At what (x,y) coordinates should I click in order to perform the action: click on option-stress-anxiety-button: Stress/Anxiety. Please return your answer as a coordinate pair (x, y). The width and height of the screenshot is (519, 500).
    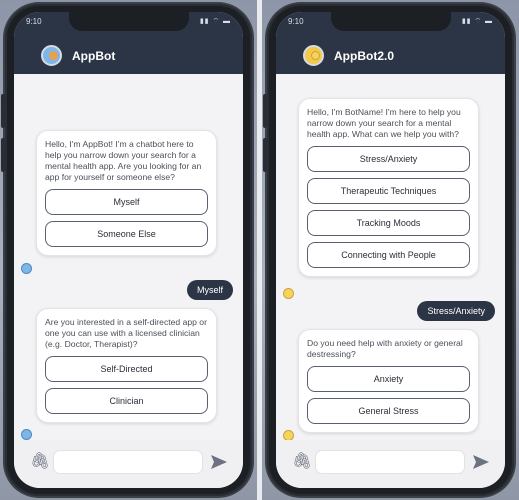
    Looking at the image, I should click on (388, 159).